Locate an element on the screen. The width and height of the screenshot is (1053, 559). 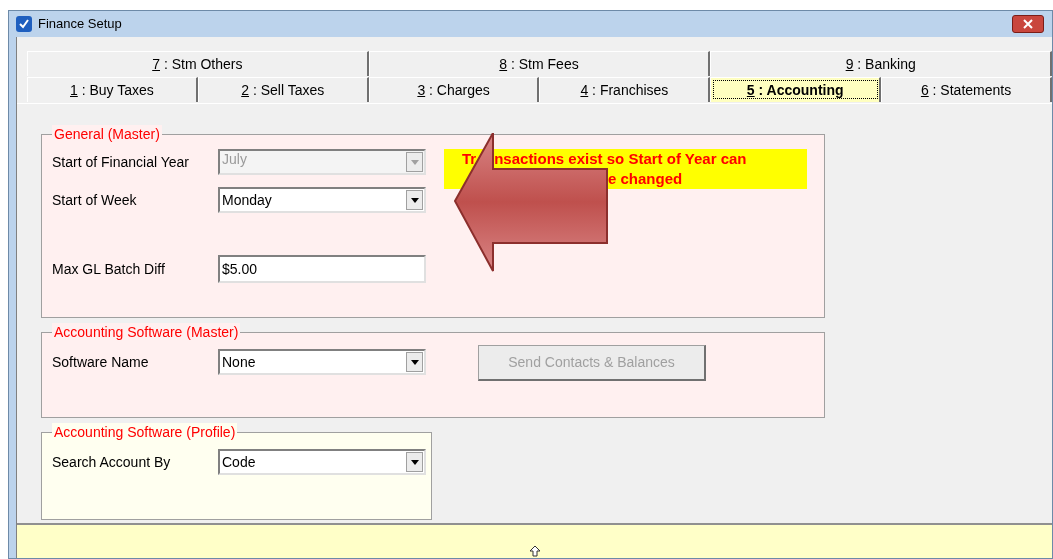
tab: 6 : Statements is located at coordinates (966, 89).